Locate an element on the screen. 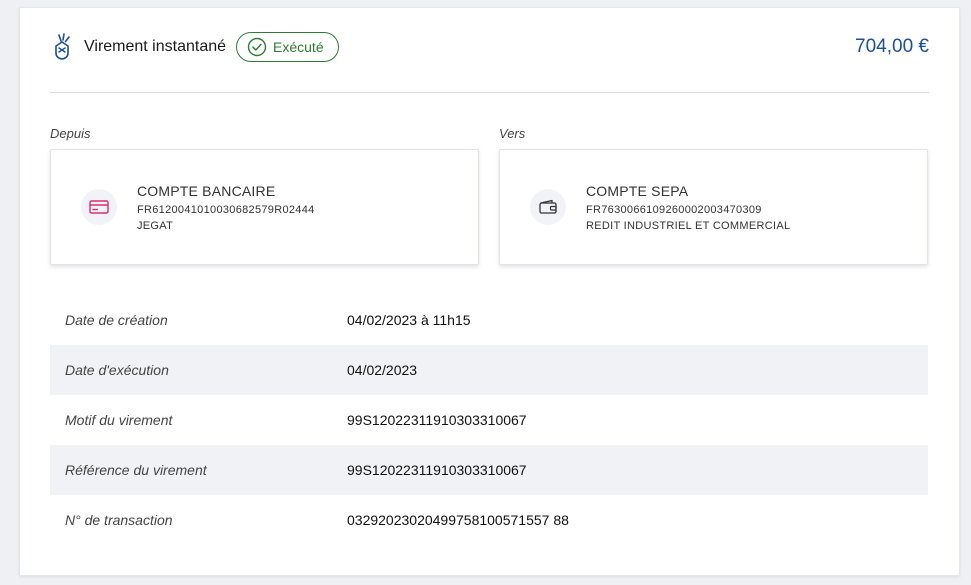  detail-label: Motif du virement is located at coordinates (119, 420).